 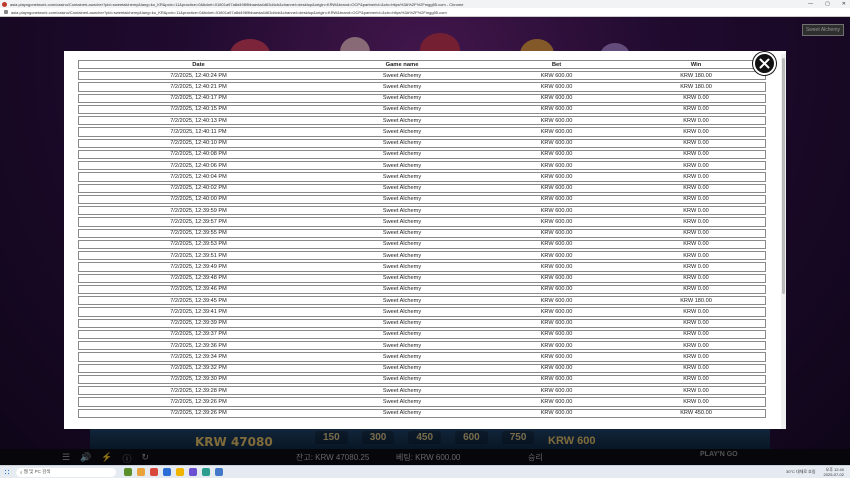 What do you see at coordinates (198, 76) in the screenshot?
I see `cell-date: 7/2/2025, 12:40:24 PM` at bounding box center [198, 76].